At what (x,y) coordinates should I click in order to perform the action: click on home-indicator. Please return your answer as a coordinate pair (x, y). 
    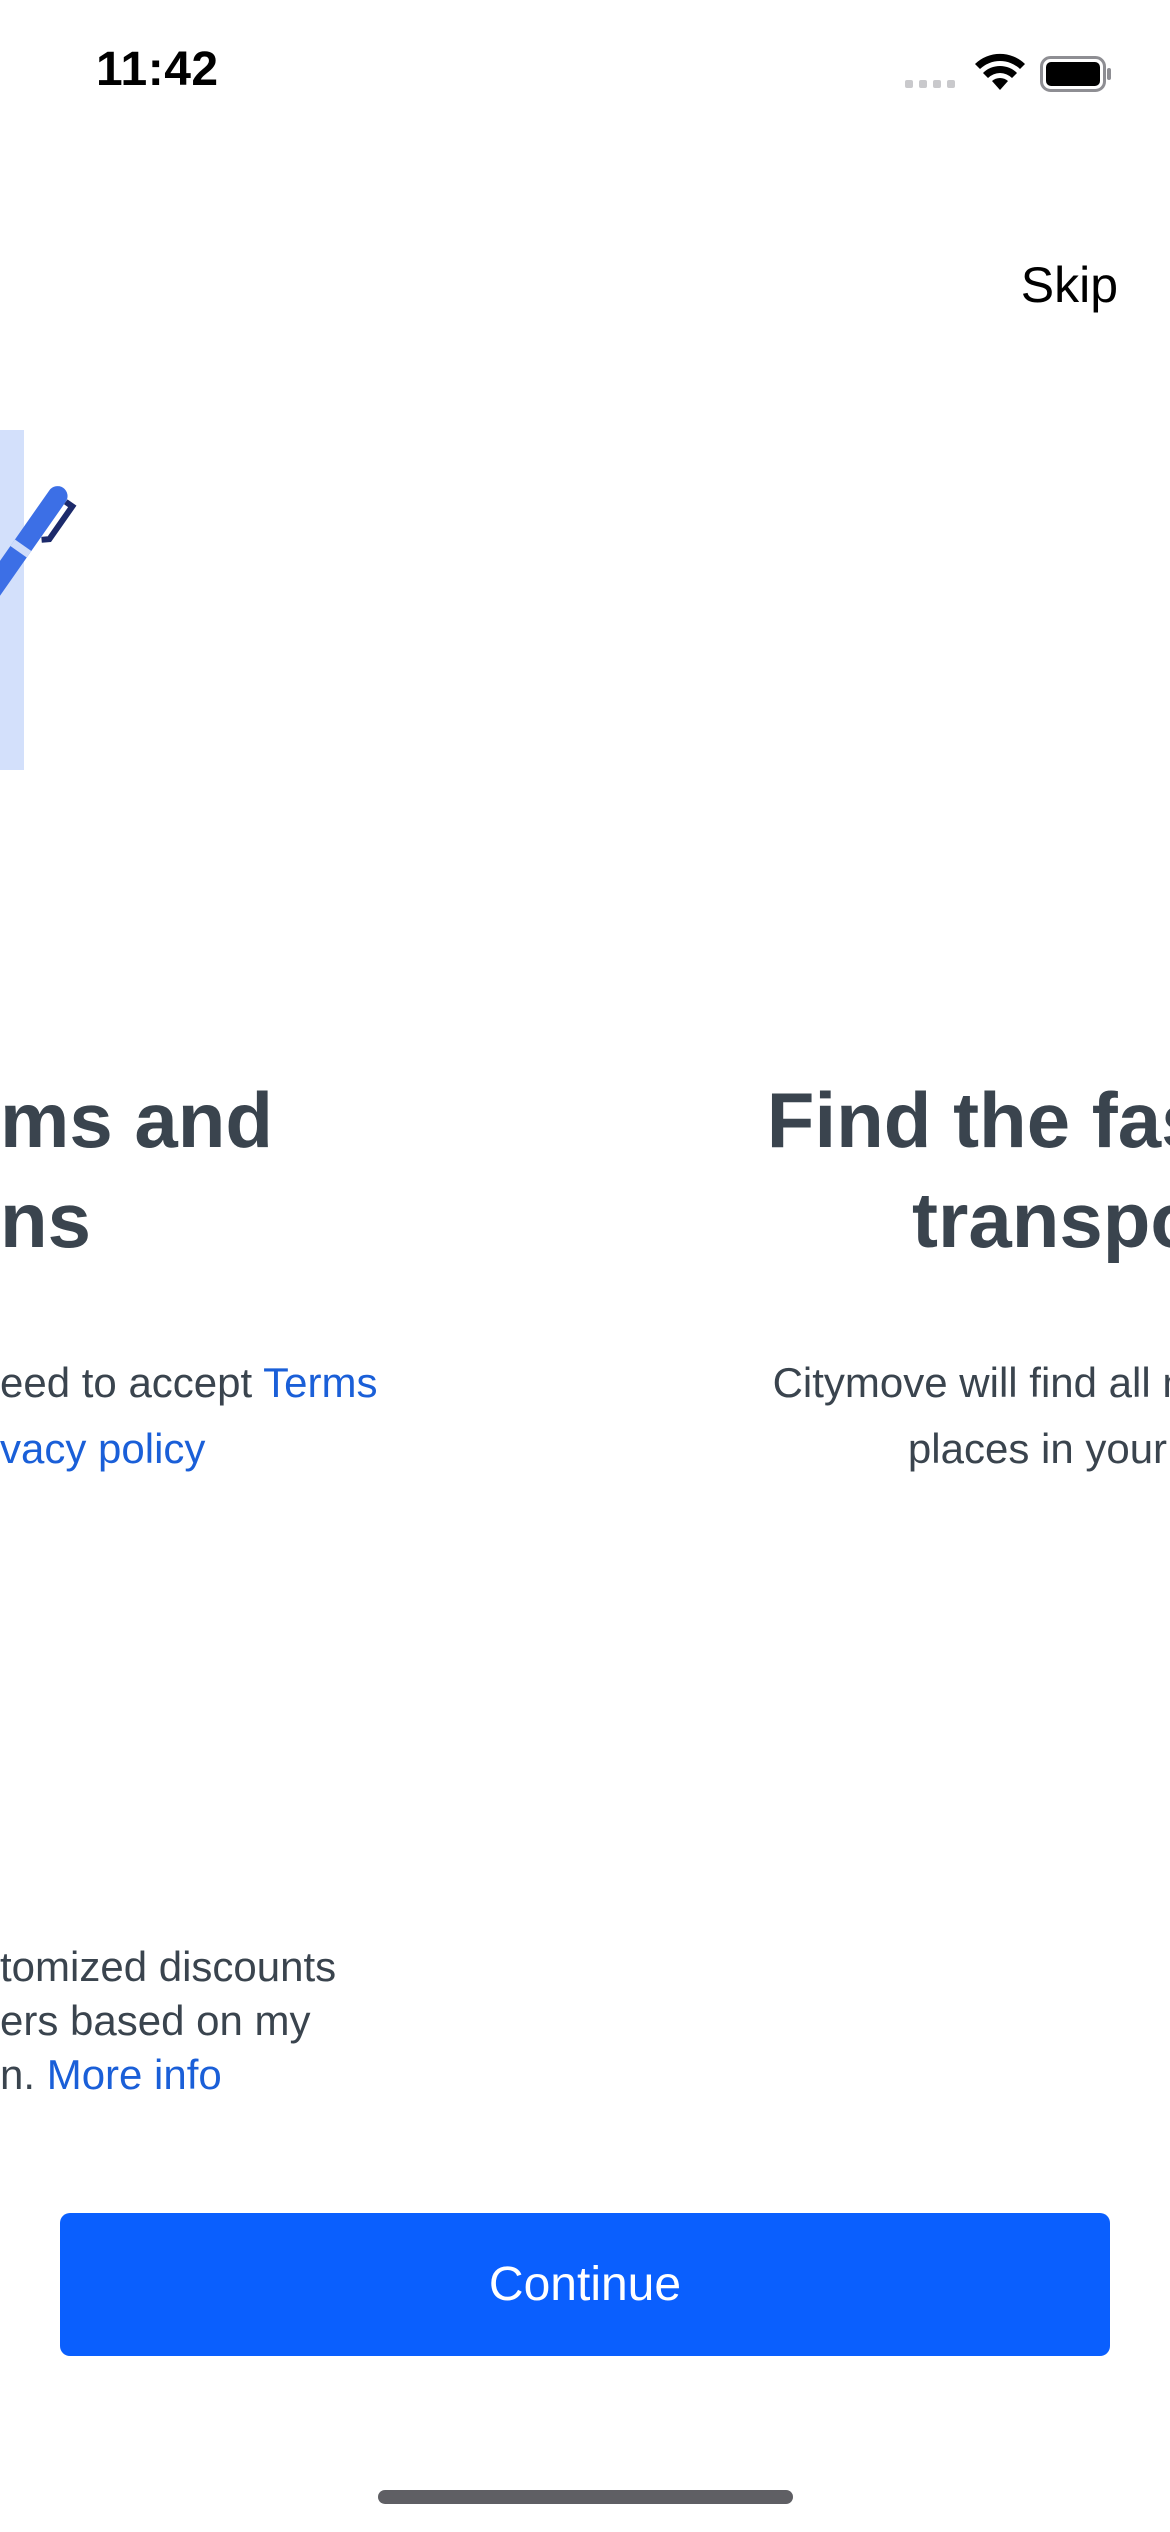
    Looking at the image, I should click on (585, 2497).